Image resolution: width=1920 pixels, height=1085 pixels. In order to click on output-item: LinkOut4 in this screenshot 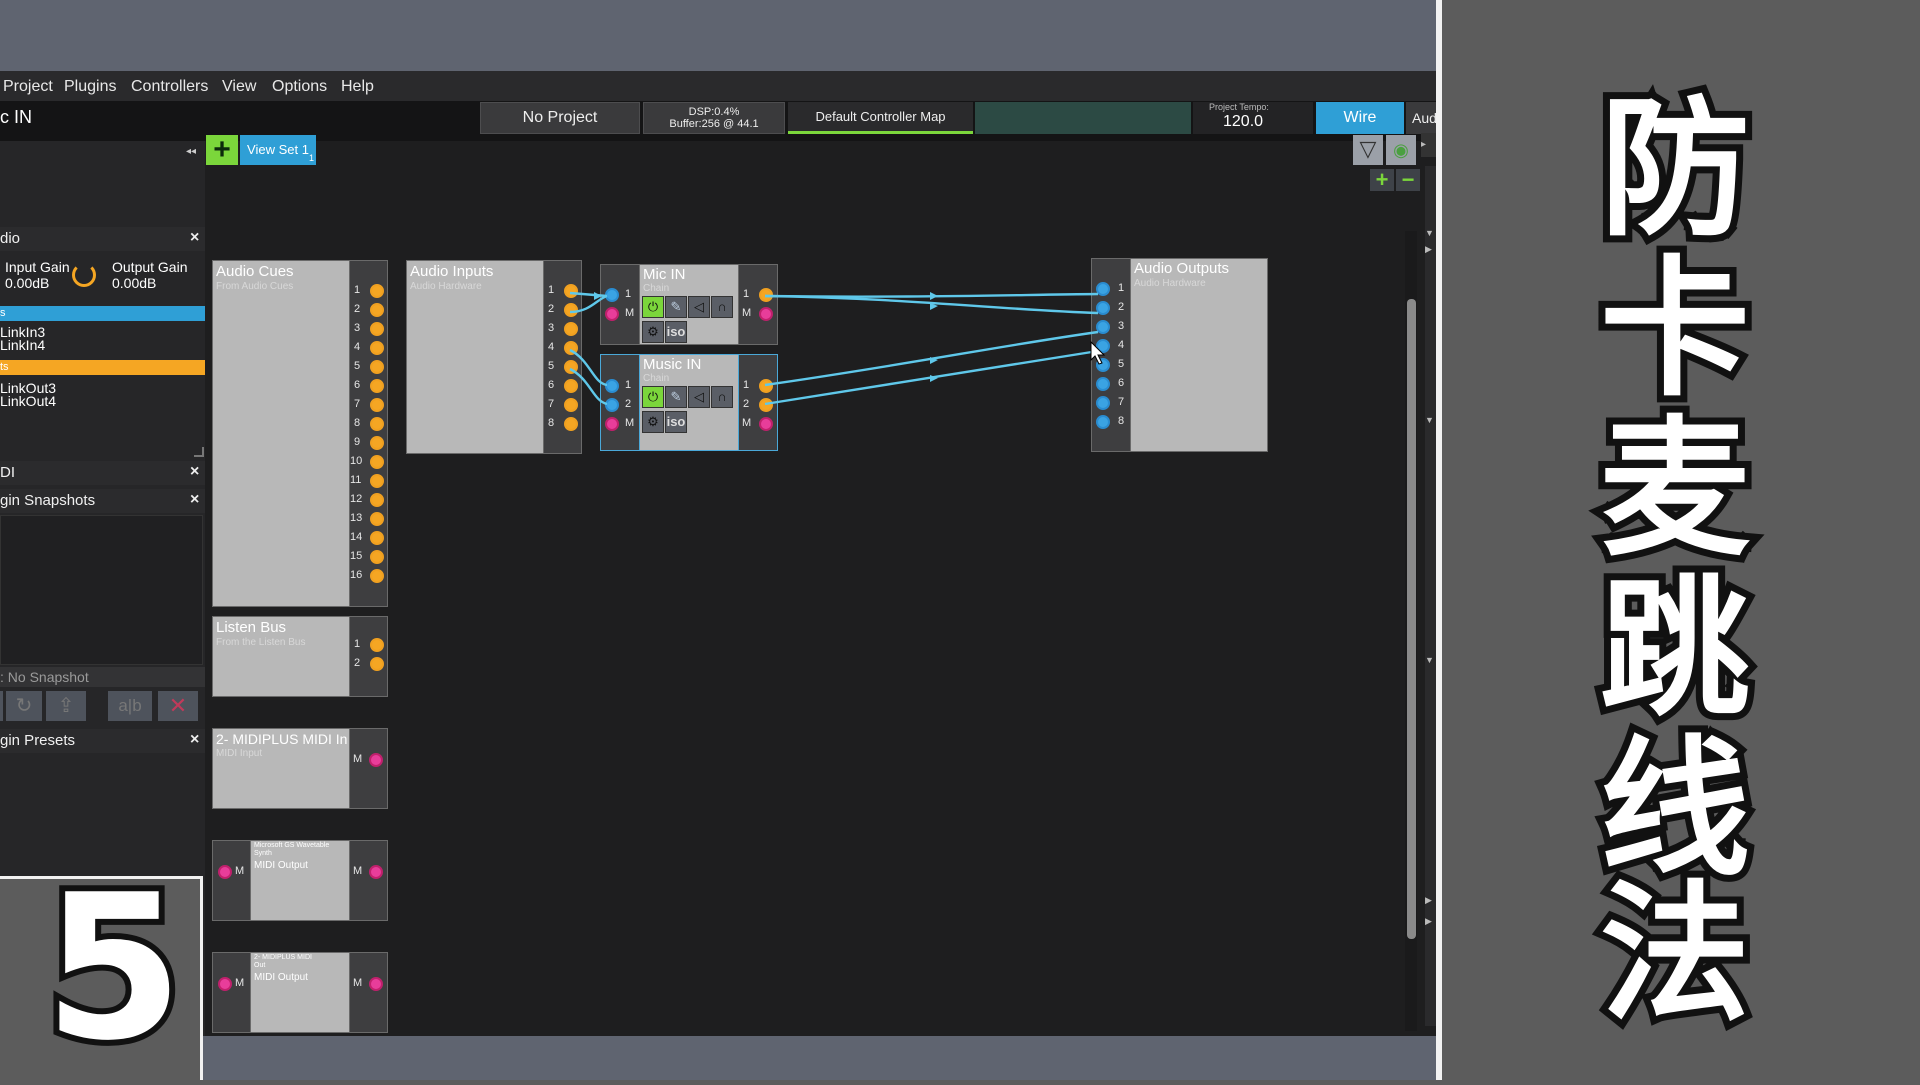, I will do `click(28, 401)`.